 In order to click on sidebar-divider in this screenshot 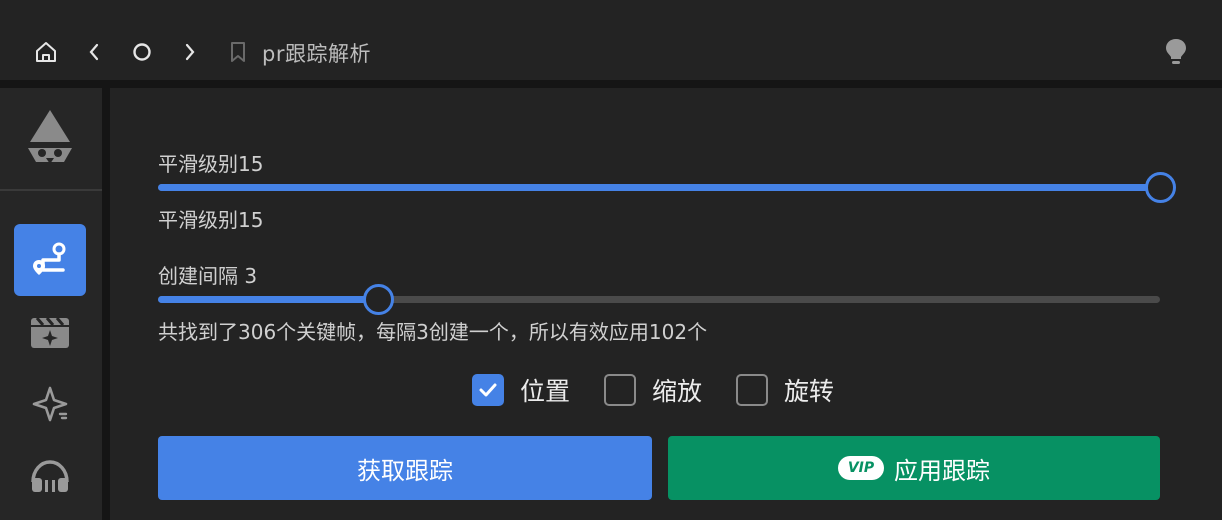, I will do `click(106, 304)`.